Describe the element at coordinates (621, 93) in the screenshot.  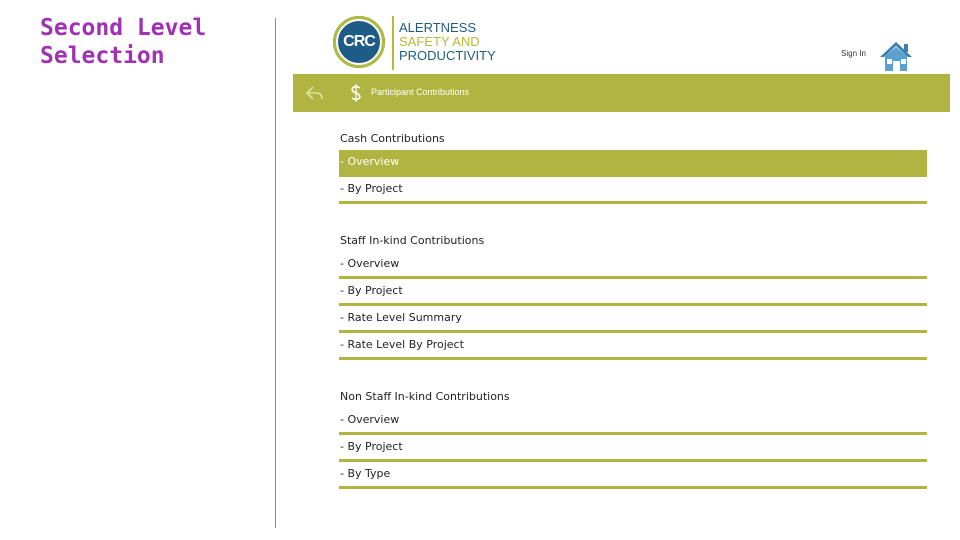
I see `section-toolbar: Participant Contributions` at that location.